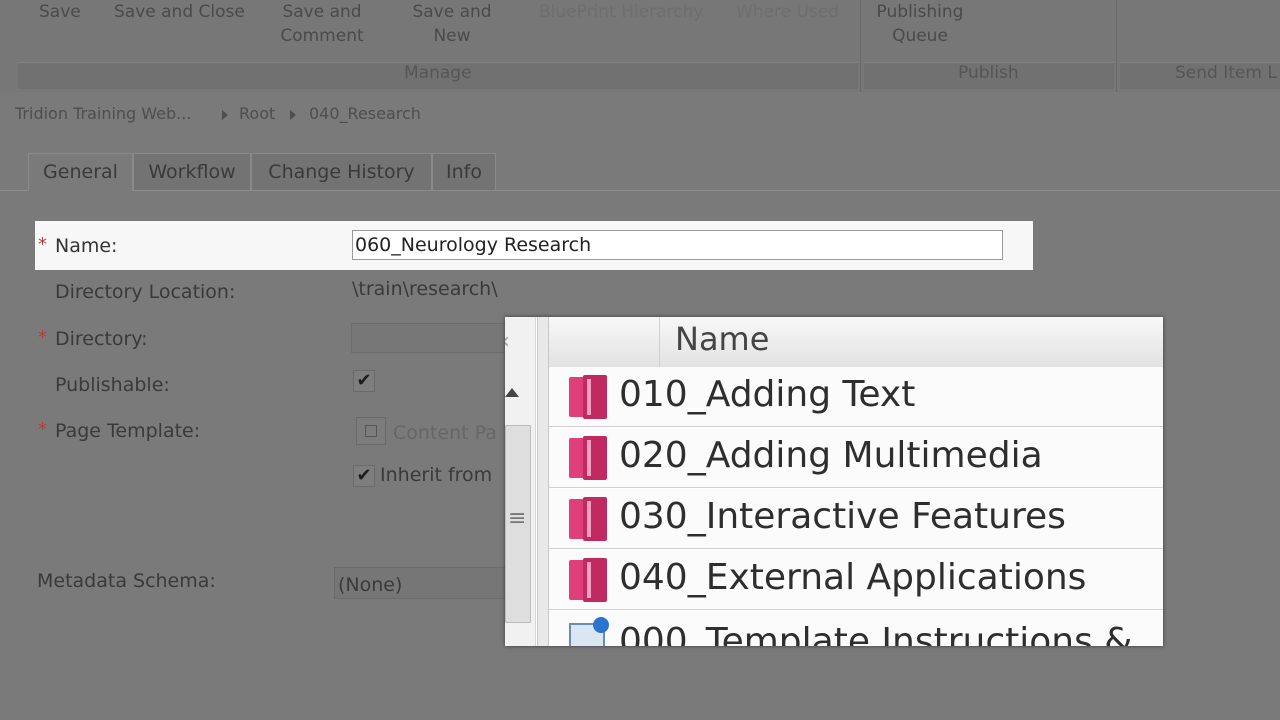 Image resolution: width=1280 pixels, height=720 pixels. I want to click on group-label-manage: Manage, so click(438, 73).